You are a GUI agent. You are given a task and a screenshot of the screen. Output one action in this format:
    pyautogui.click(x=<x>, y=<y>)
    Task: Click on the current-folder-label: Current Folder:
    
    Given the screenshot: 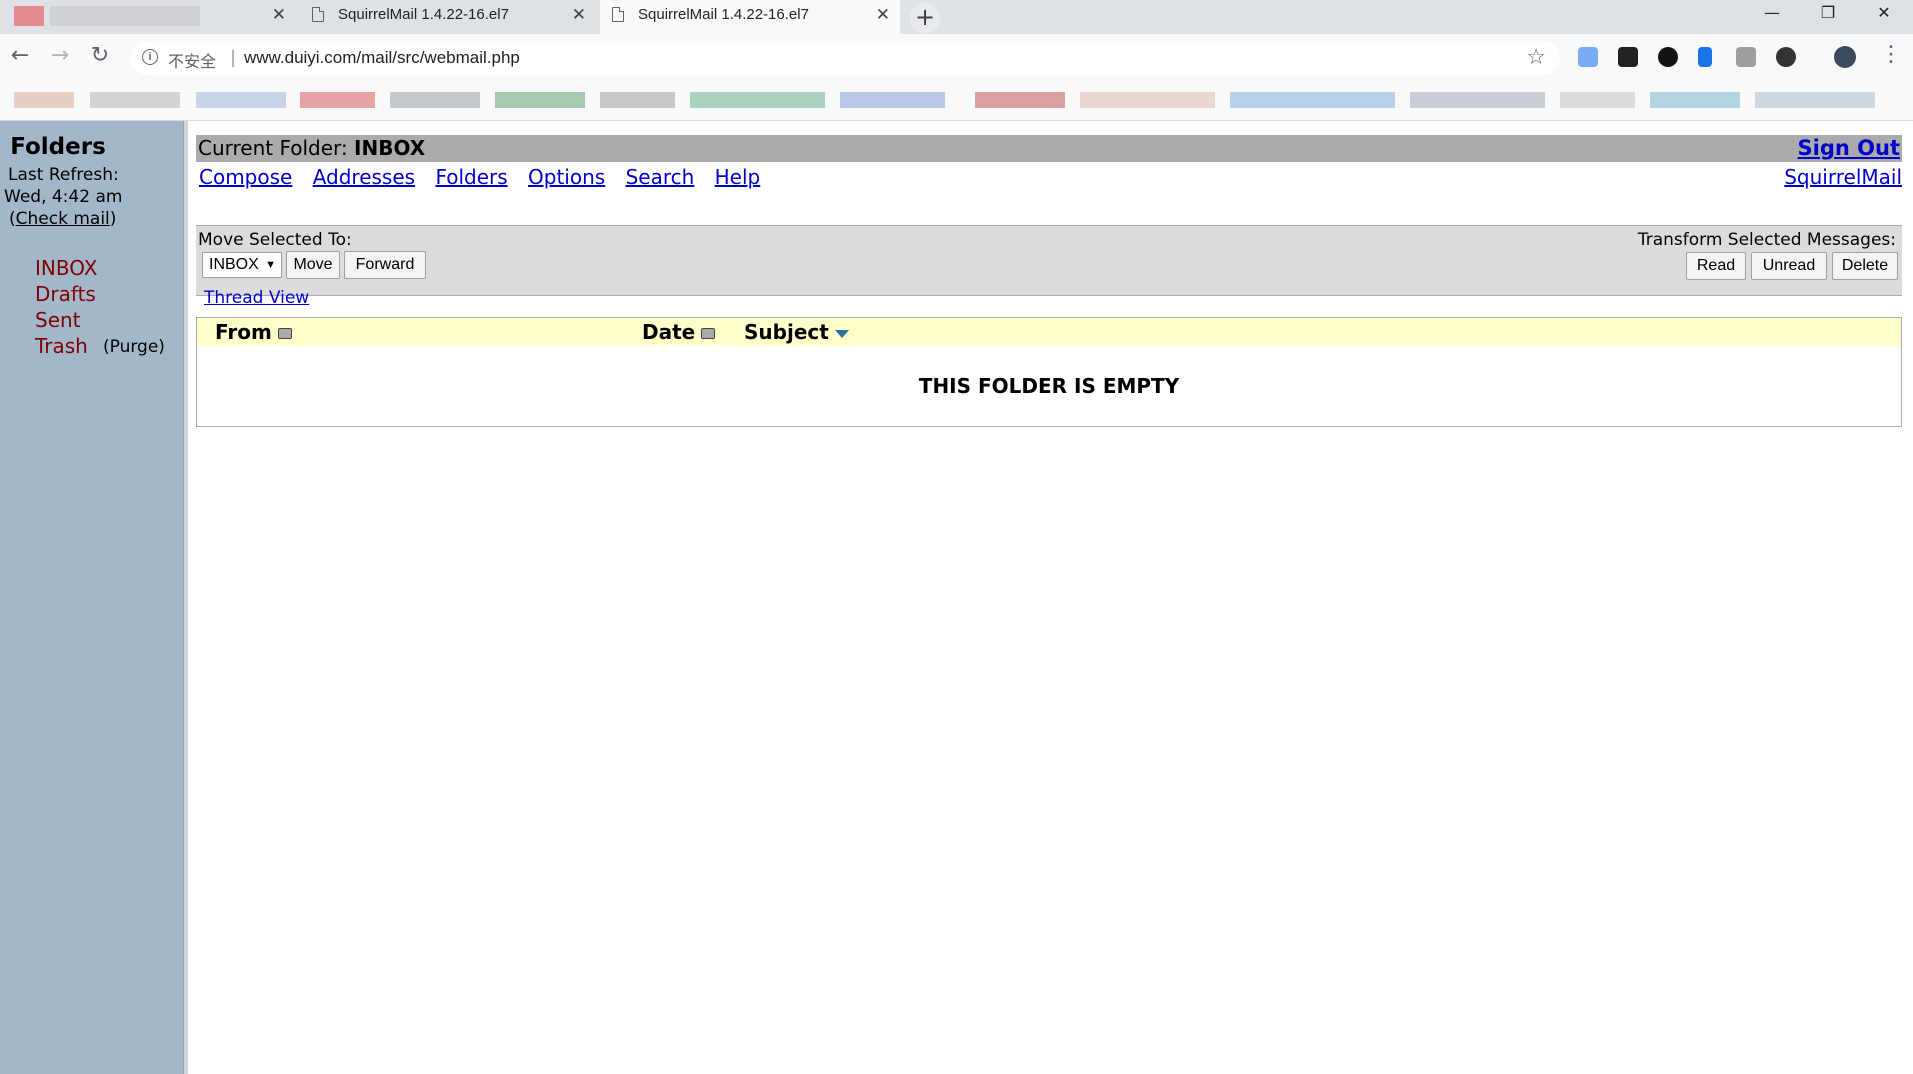 What is the action you would take?
    pyautogui.click(x=276, y=148)
    